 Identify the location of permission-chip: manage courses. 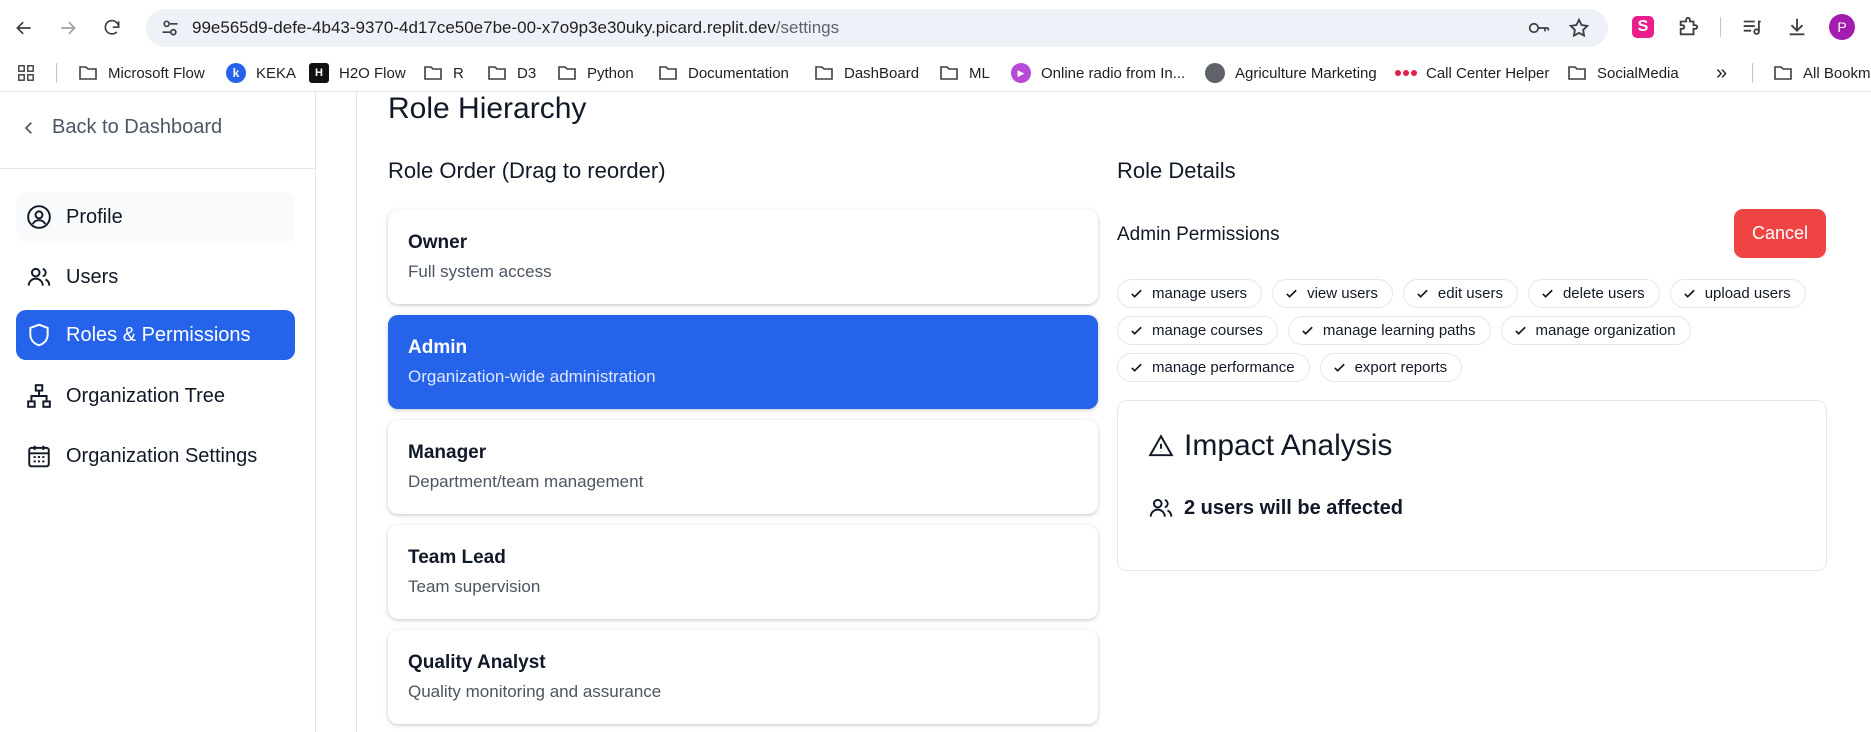
(1197, 330).